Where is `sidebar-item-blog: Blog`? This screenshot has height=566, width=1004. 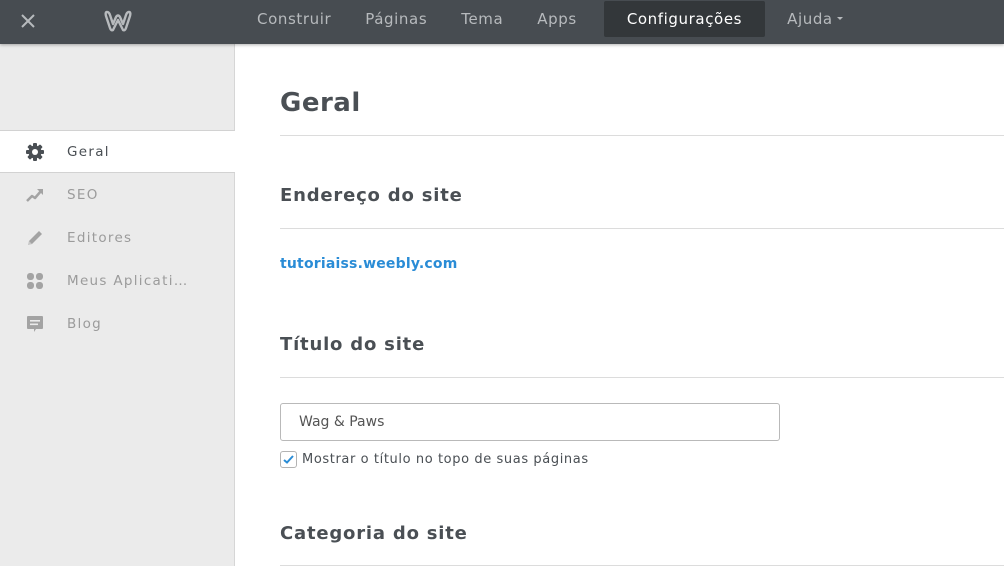
sidebar-item-blog: Blog is located at coordinates (117, 323).